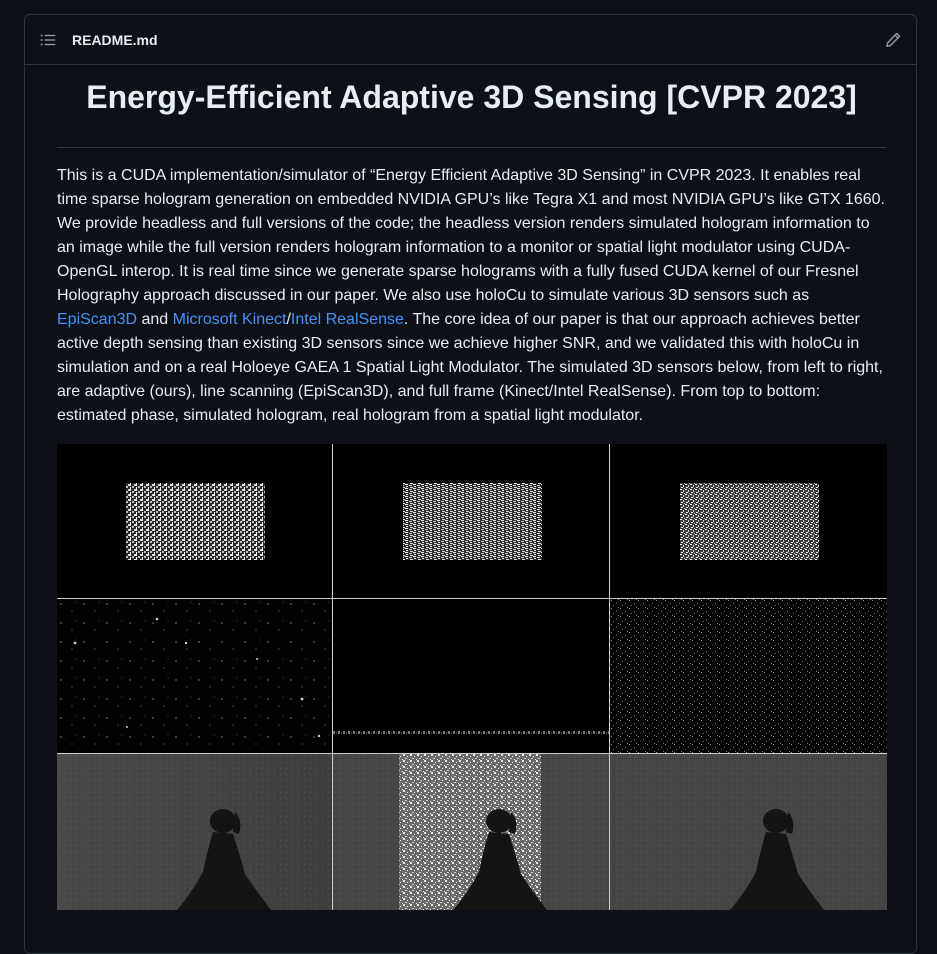 This screenshot has width=937, height=954. What do you see at coordinates (155, 319) in the screenshot?
I see `description-text: and` at bounding box center [155, 319].